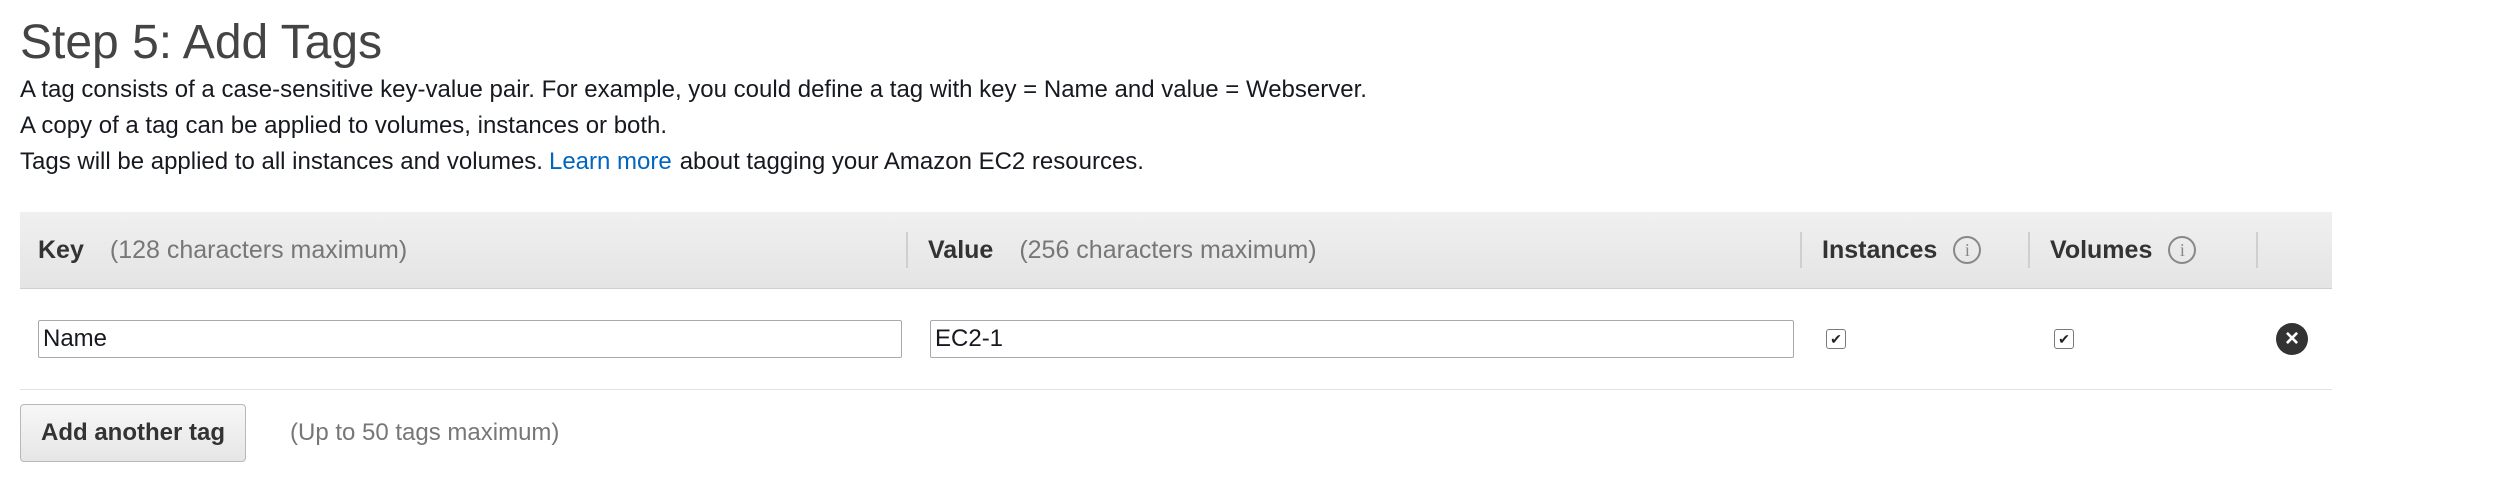 The width and height of the screenshot is (2512, 480). I want to click on tag-value-input, so click(1362, 339).